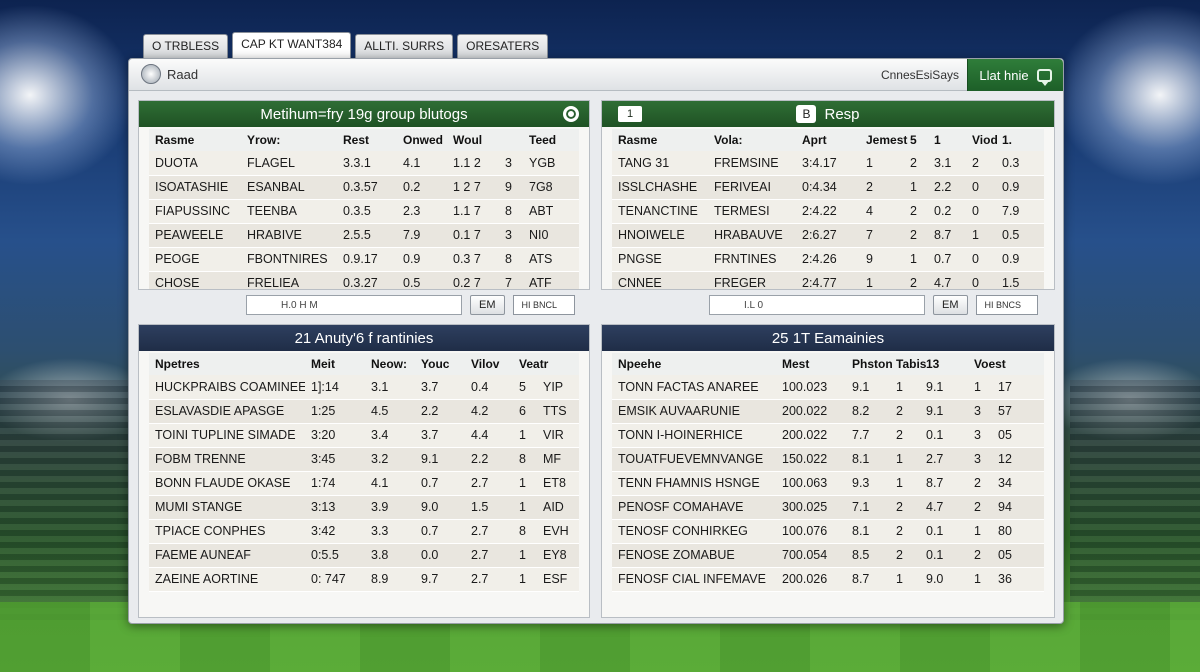  Describe the element at coordinates (1015, 75) in the screenshot. I see `live-button: Llat hnie` at that location.